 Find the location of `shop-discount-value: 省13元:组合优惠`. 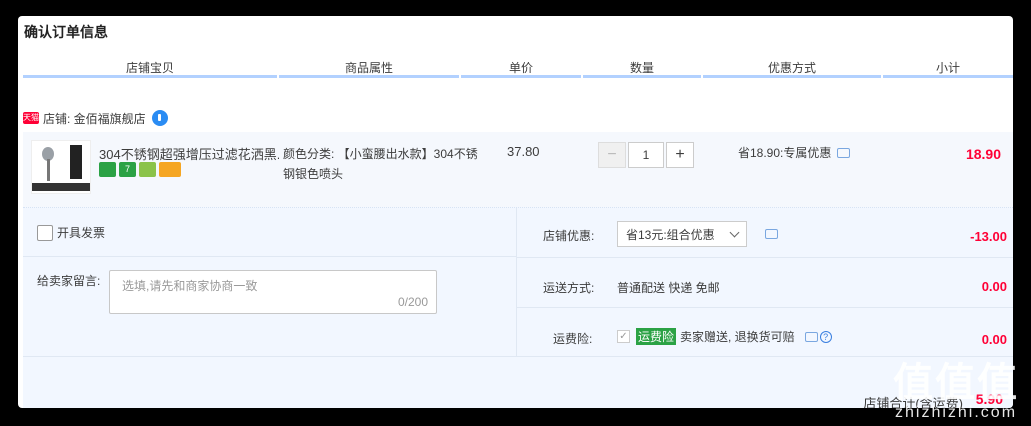

shop-discount-value: 省13元:组合优惠 is located at coordinates (697, 234).